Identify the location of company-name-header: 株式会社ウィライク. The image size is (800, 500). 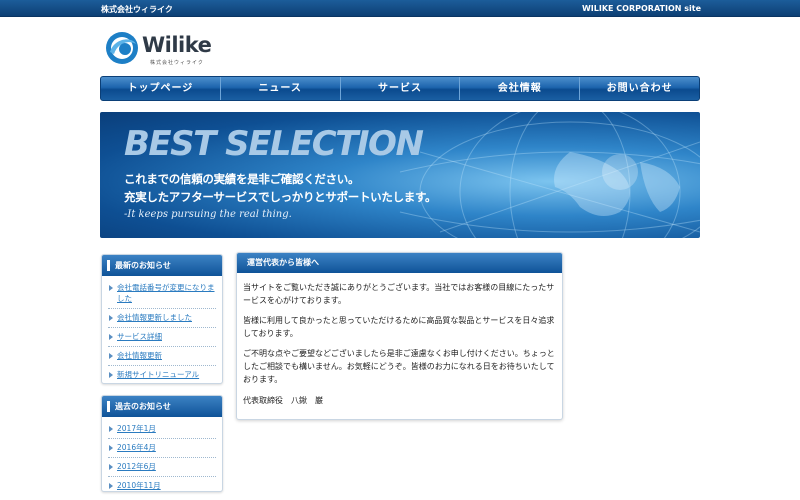
(137, 9).